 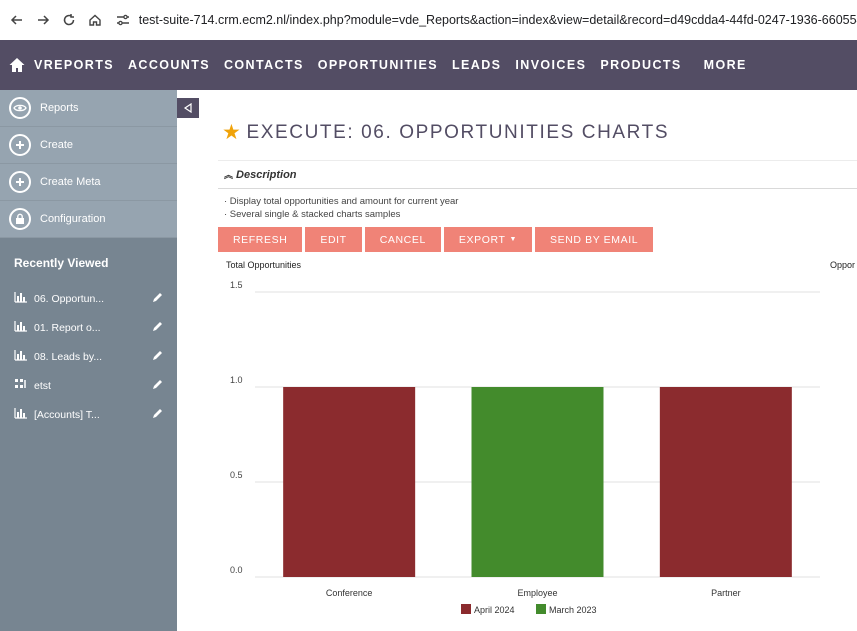 I want to click on page-title: ★ EXECUTE: 06. OPPORTUNITIES CHARTS, so click(x=445, y=132).